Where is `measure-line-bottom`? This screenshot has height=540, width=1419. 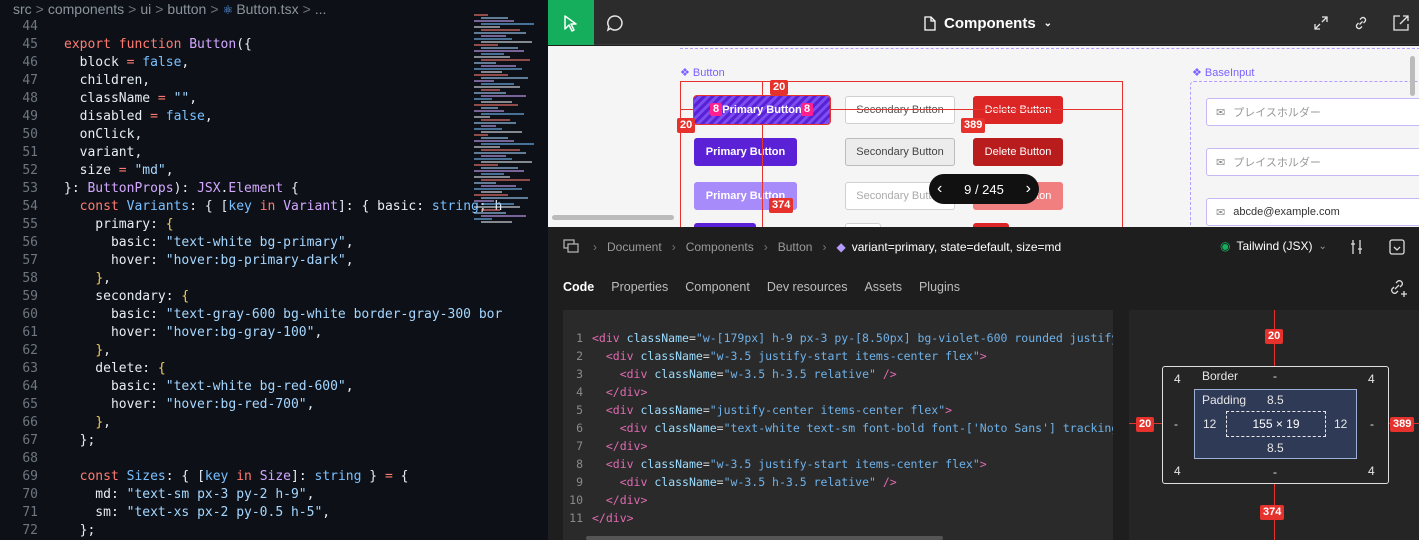
measure-line-bottom is located at coordinates (762, 175).